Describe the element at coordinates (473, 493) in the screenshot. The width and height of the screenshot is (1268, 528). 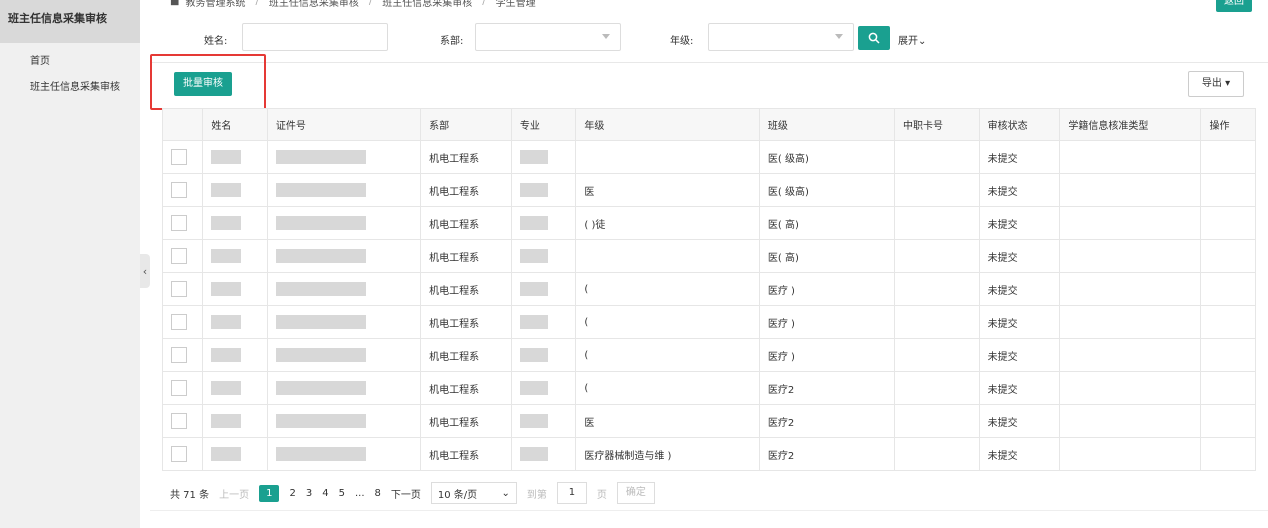
I see `page-size-select: 10 条/页 ⌄` at that location.